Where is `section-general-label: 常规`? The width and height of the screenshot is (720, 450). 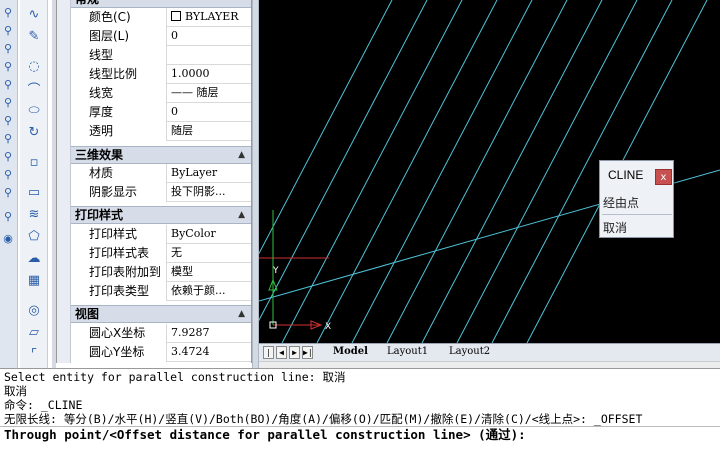 section-general-label: 常规 is located at coordinates (87, 3).